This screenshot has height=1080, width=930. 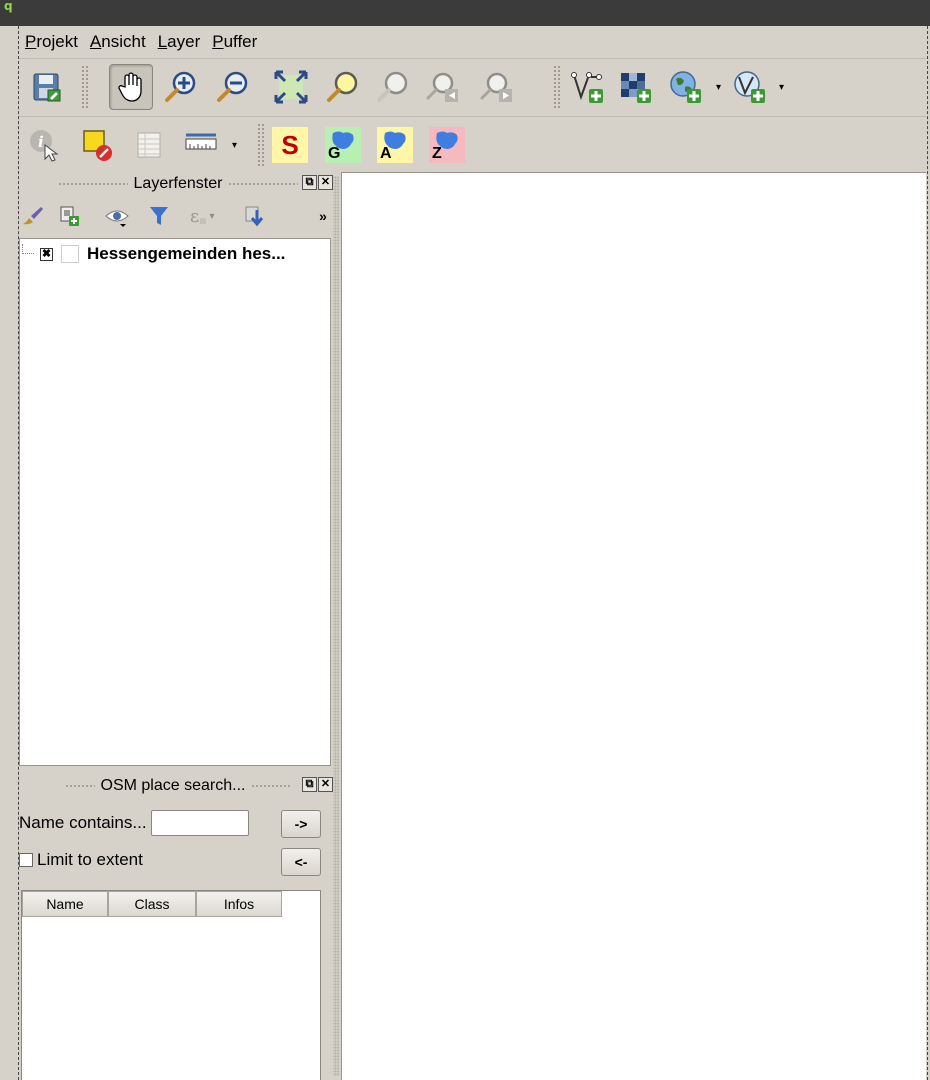 I want to click on plugin-z-button: Z, so click(x=447, y=145).